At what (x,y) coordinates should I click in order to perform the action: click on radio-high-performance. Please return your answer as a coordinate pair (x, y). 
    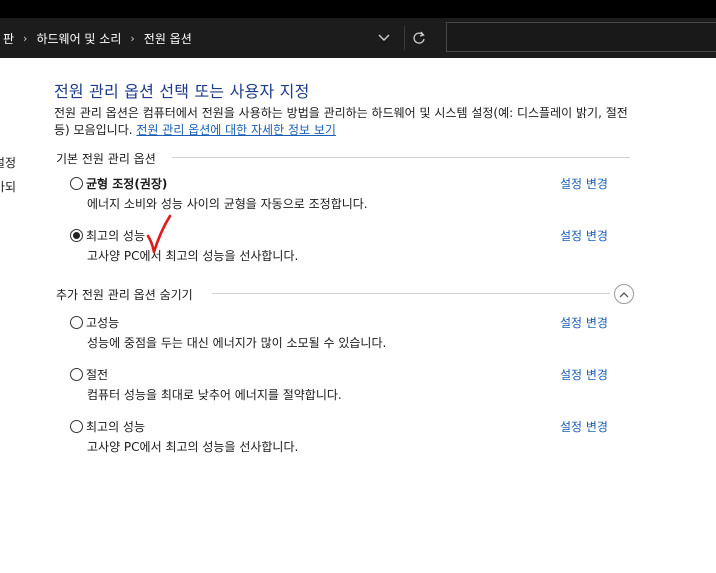
    Looking at the image, I should click on (76, 322).